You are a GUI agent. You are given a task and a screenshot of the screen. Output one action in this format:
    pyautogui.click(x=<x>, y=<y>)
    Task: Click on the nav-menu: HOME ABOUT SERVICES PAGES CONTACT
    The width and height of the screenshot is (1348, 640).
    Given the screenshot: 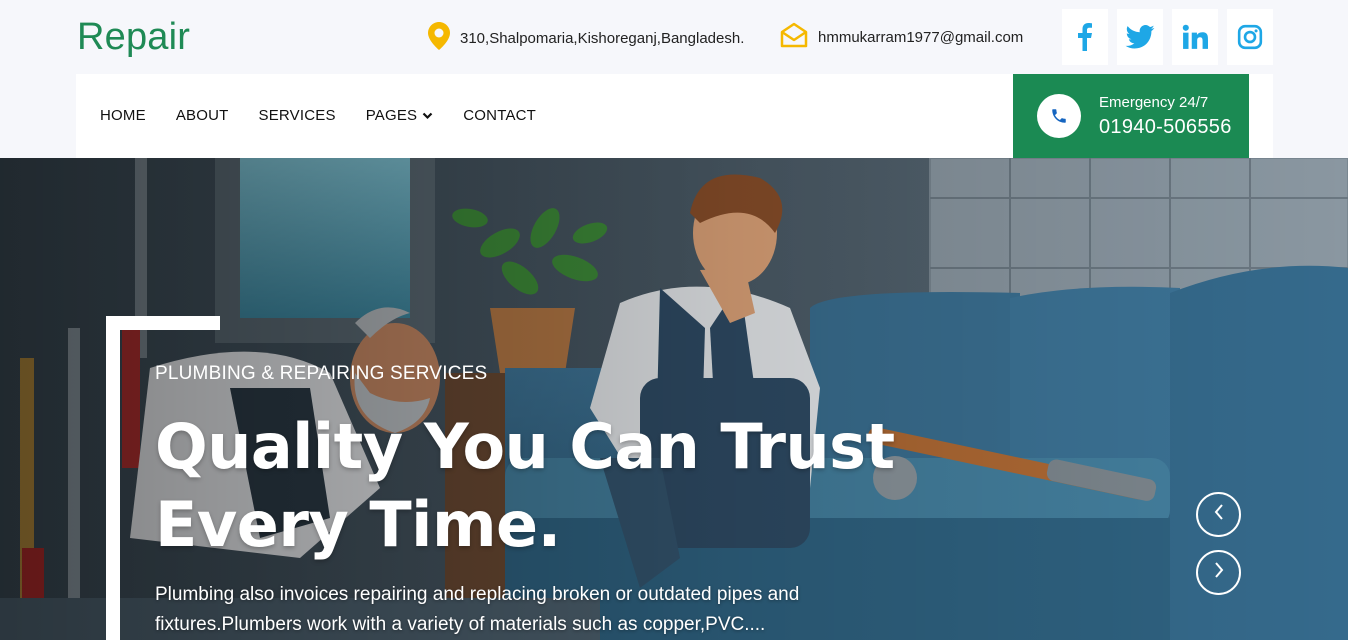 What is the action you would take?
    pyautogui.click(x=318, y=115)
    